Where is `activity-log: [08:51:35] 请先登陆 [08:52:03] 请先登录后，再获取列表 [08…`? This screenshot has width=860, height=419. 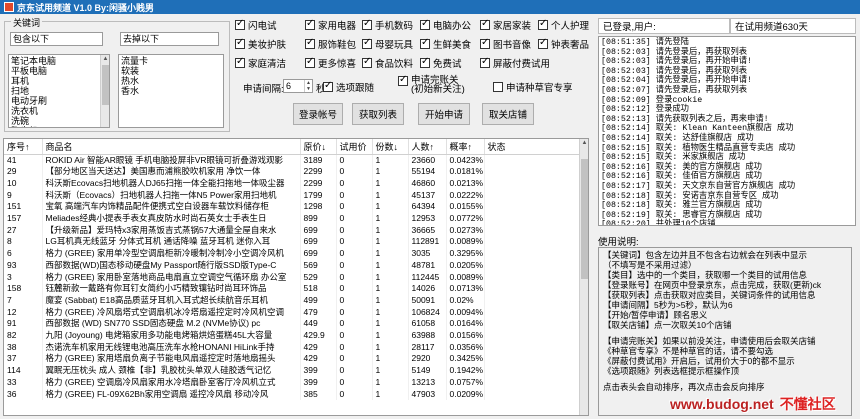 activity-log: [08:51:35] 请先登陆 [08:52:03] 请先登录后，再获取列表 [08… is located at coordinates (727, 131).